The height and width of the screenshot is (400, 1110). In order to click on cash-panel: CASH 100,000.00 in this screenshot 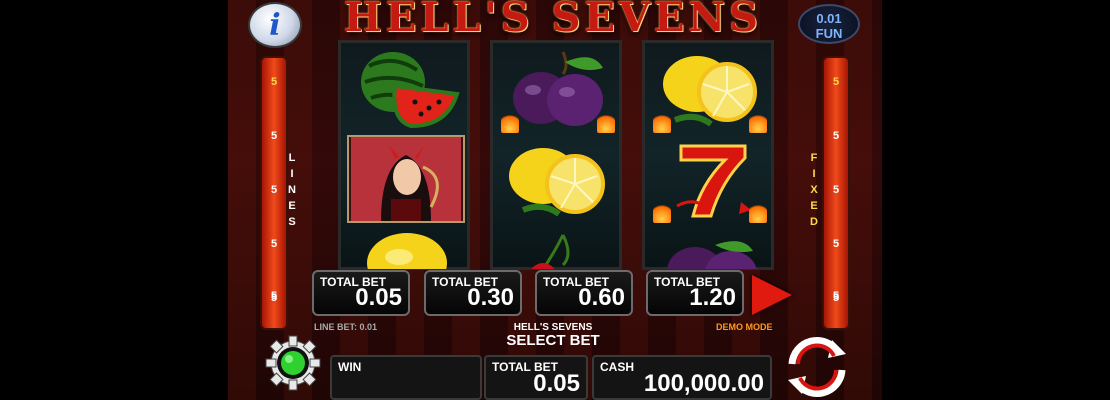, I will do `click(682, 377)`.